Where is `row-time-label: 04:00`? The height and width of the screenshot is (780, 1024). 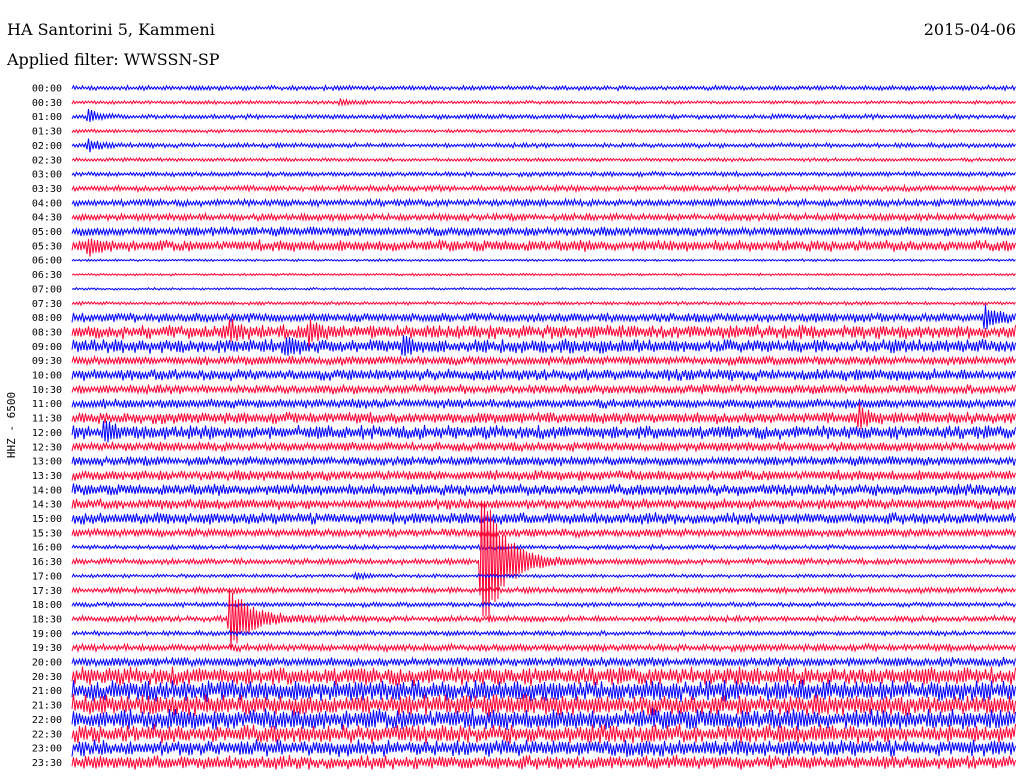
row-time-label: 04:00 is located at coordinates (47, 203).